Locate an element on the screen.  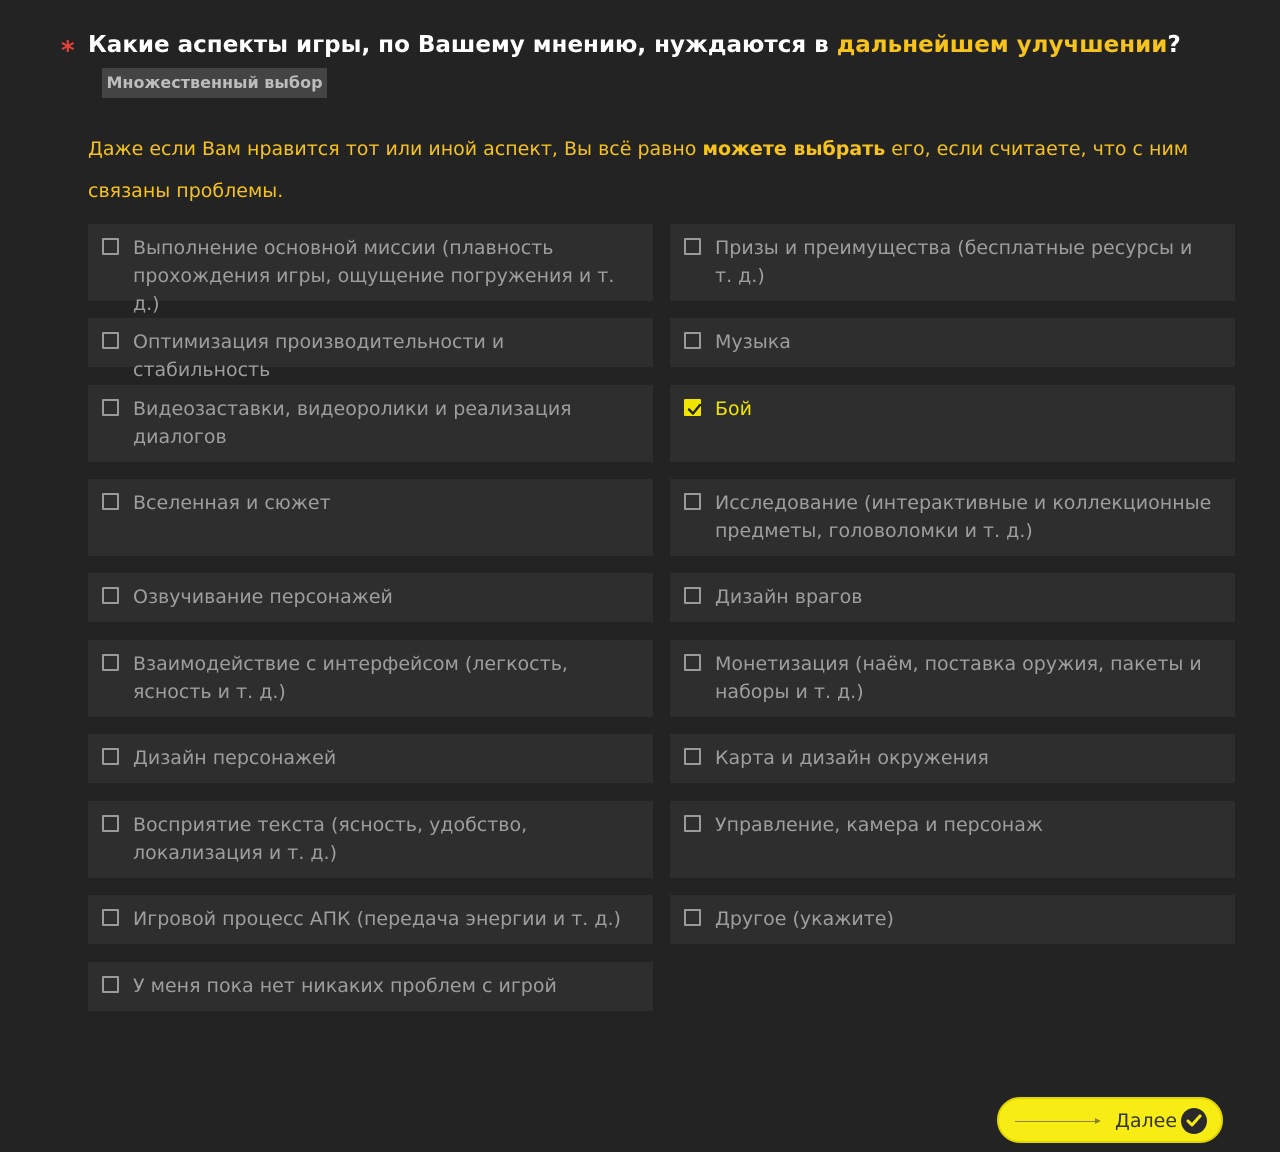
question-highlight: дальнейшем улучшении is located at coordinates (1002, 45).